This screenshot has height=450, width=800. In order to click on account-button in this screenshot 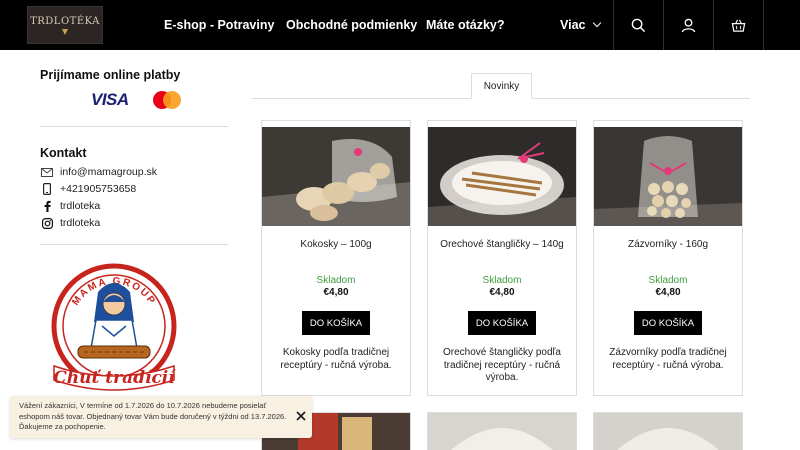, I will do `click(688, 25)`.